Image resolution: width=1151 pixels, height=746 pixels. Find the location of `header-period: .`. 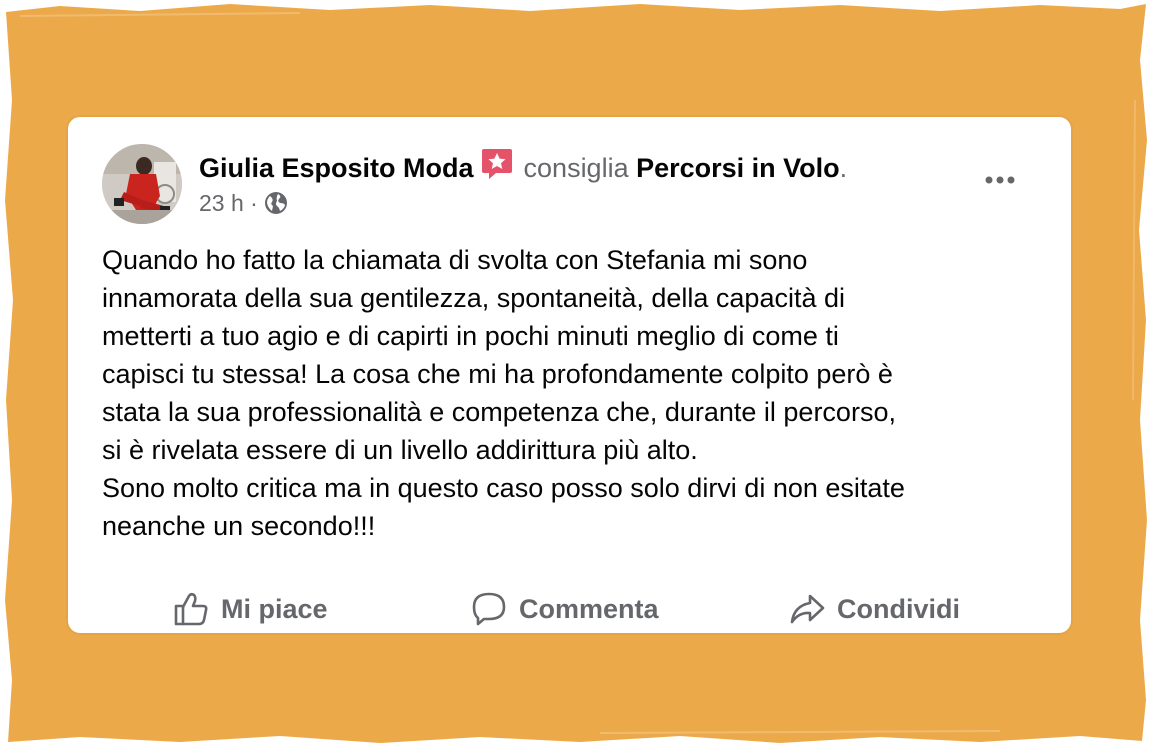

header-period: . is located at coordinates (843, 168).